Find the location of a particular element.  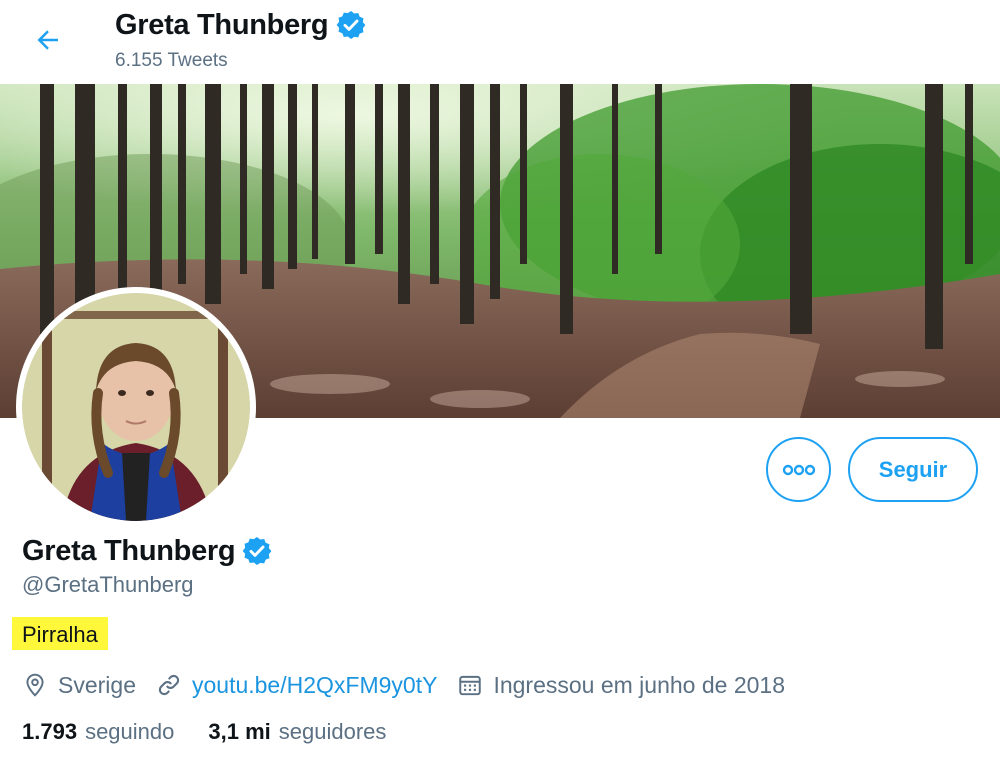

profile-joined: Ingressou em junho de 2018 is located at coordinates (621, 685).